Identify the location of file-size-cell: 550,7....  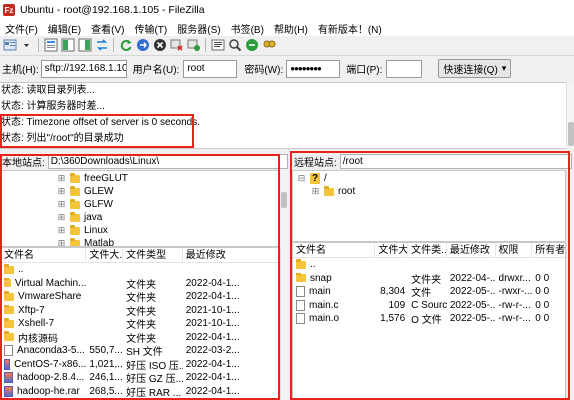
(106, 351).